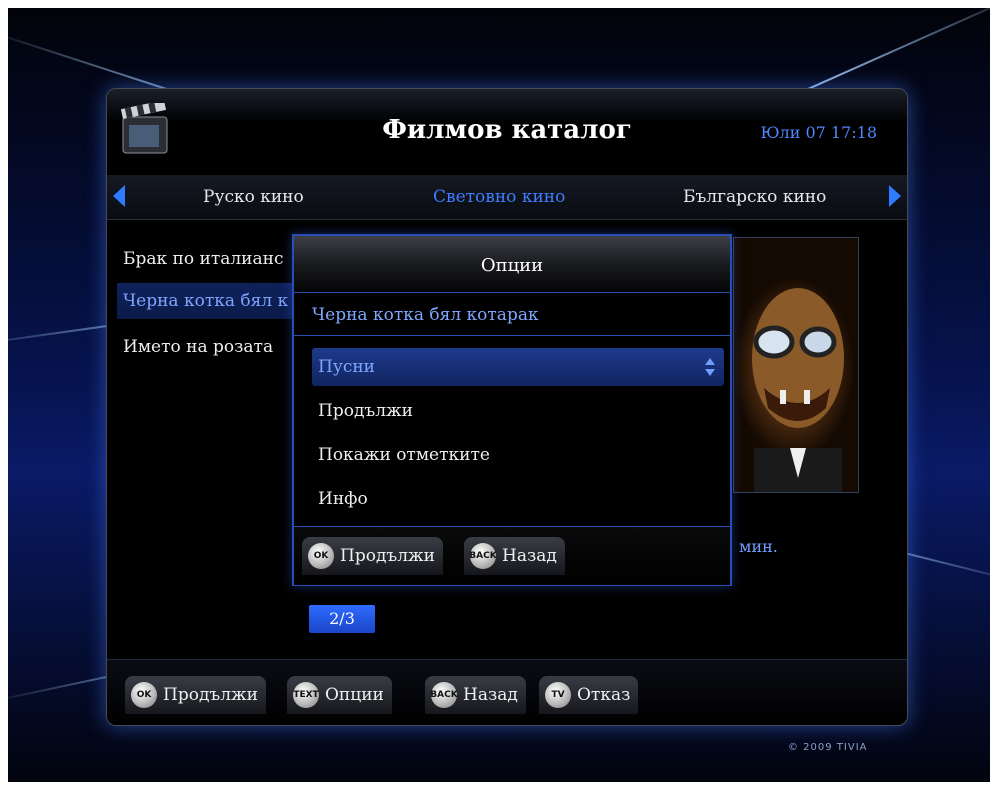  I want to click on copyright: © 2009 TIVIA, so click(828, 747).